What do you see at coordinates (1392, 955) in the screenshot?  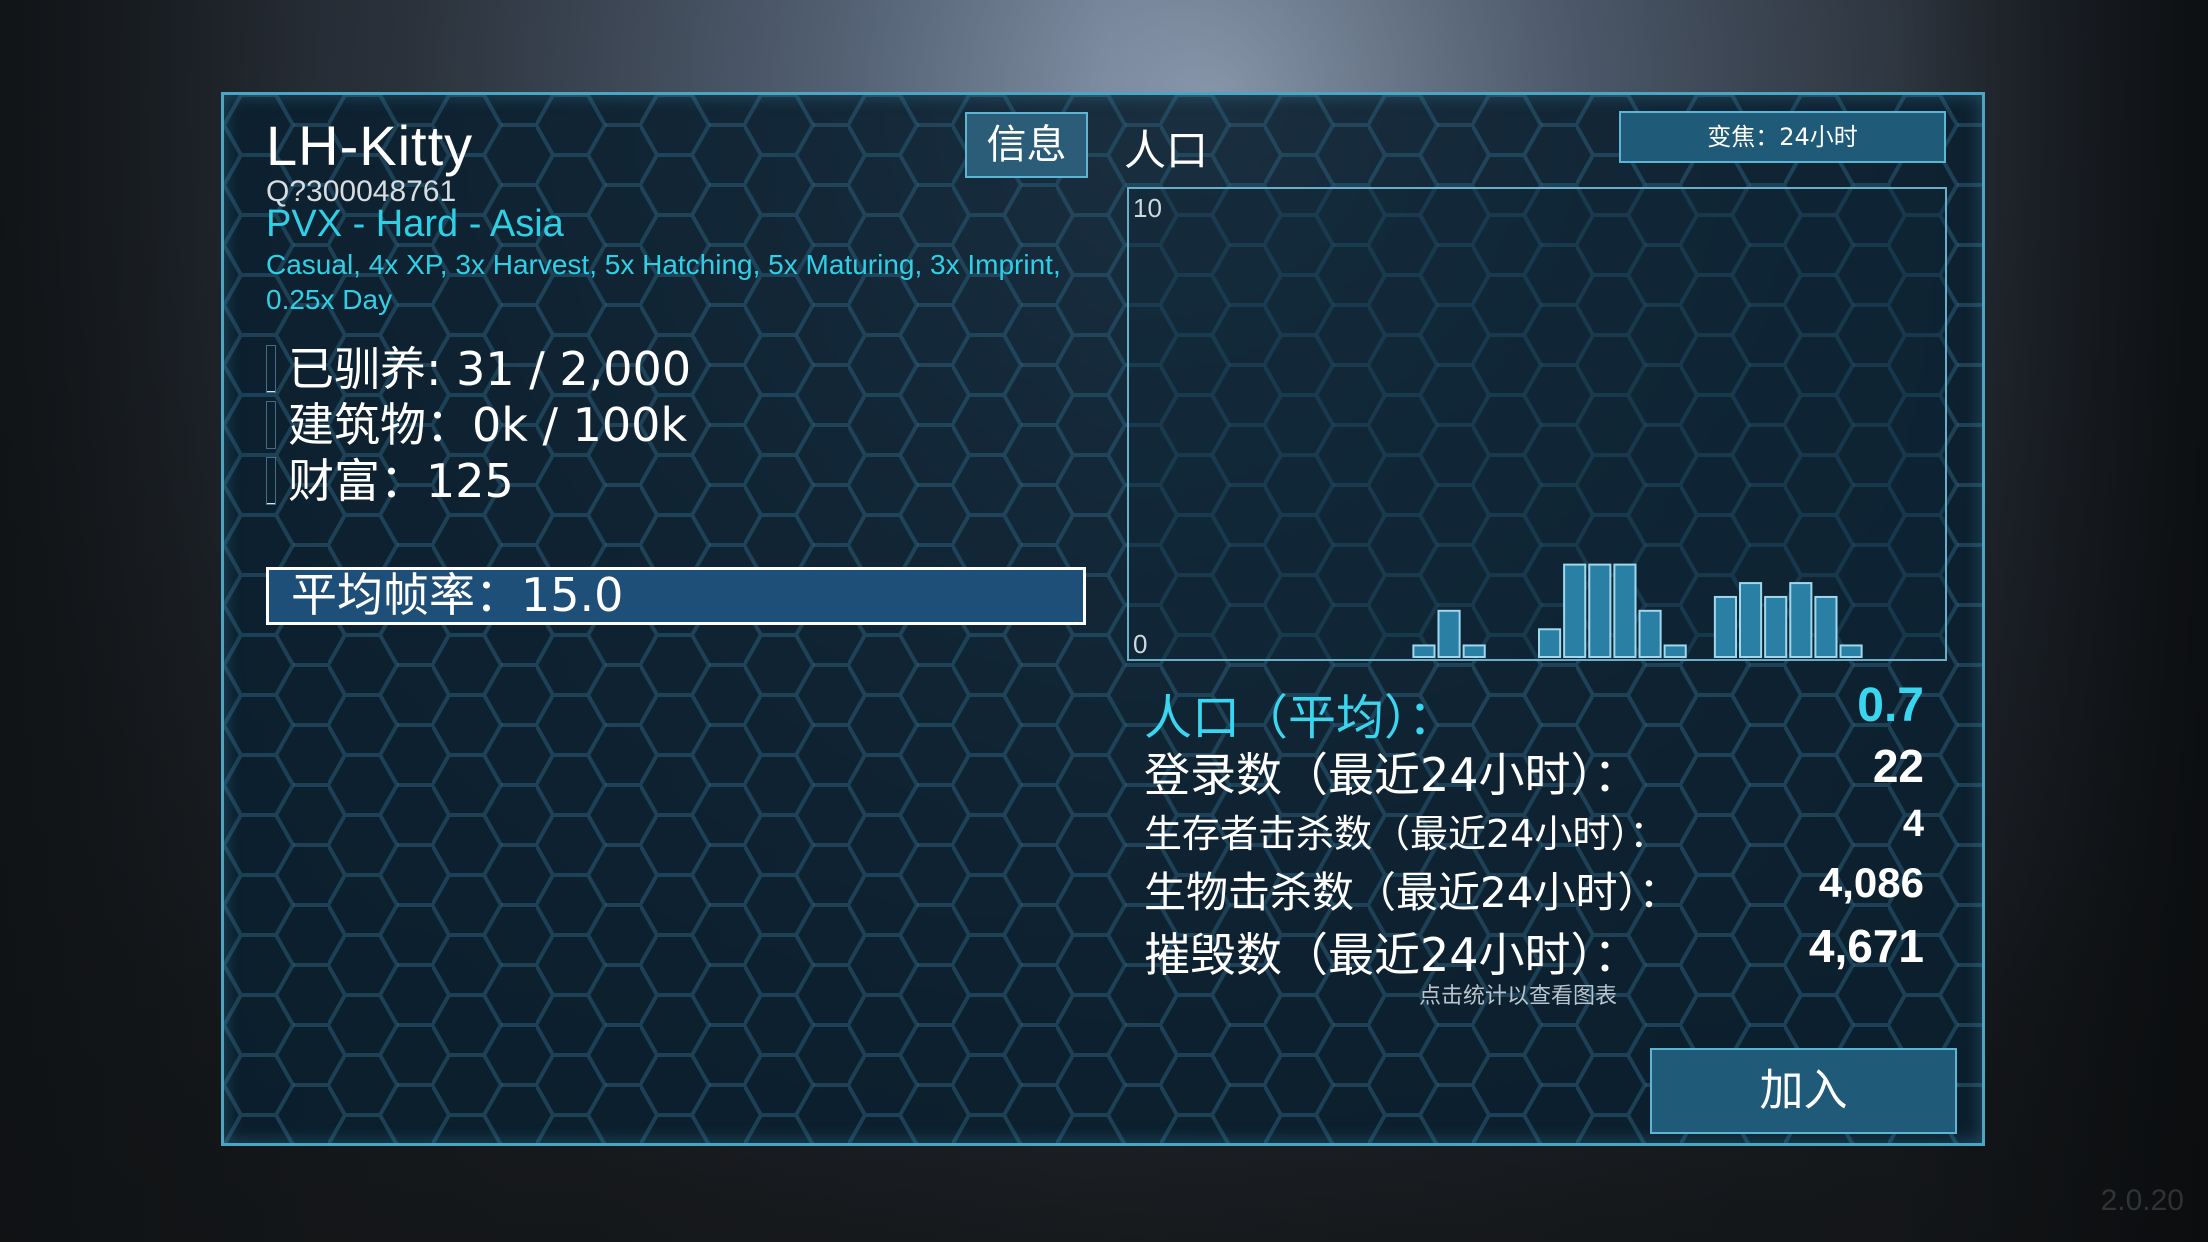 I see `pop-stat-label: 摧毁数（最近24小时）：` at bounding box center [1392, 955].